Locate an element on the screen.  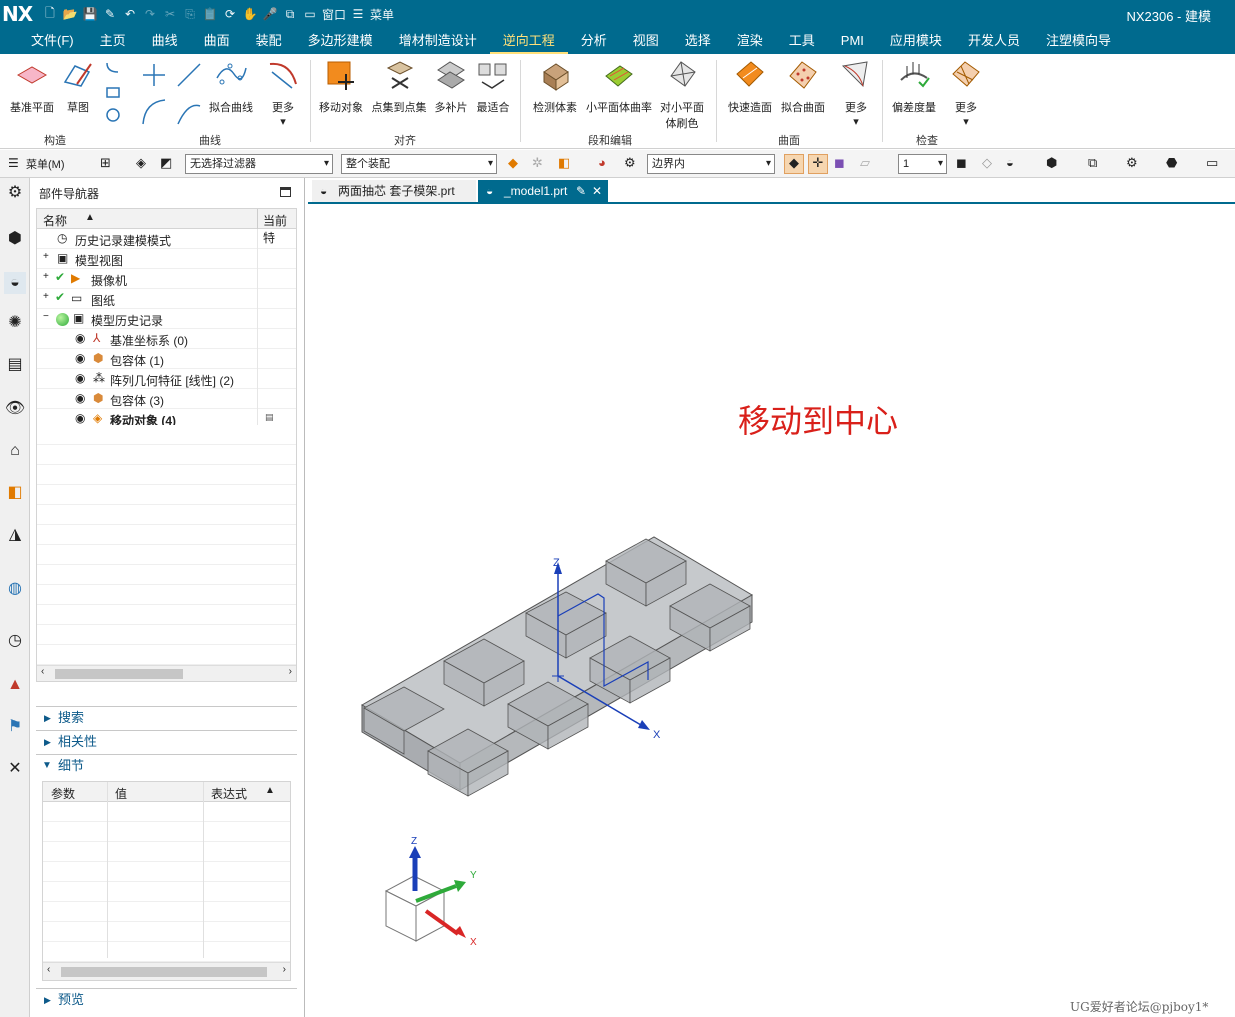
color-wheel-icon: ◕ is located at coordinates (602, 162).